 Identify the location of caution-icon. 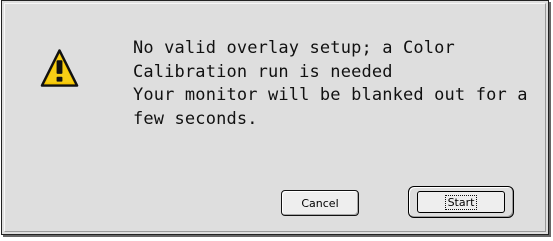
(59, 68).